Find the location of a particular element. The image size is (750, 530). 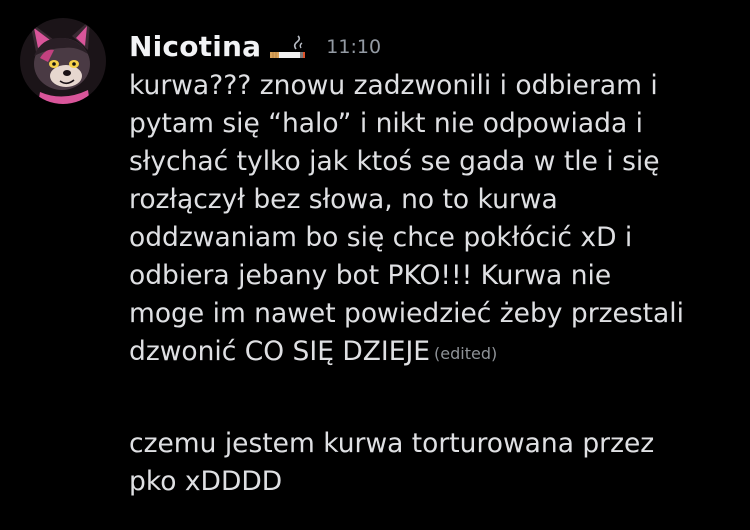

wolf-avatar-icon is located at coordinates (63, 61).